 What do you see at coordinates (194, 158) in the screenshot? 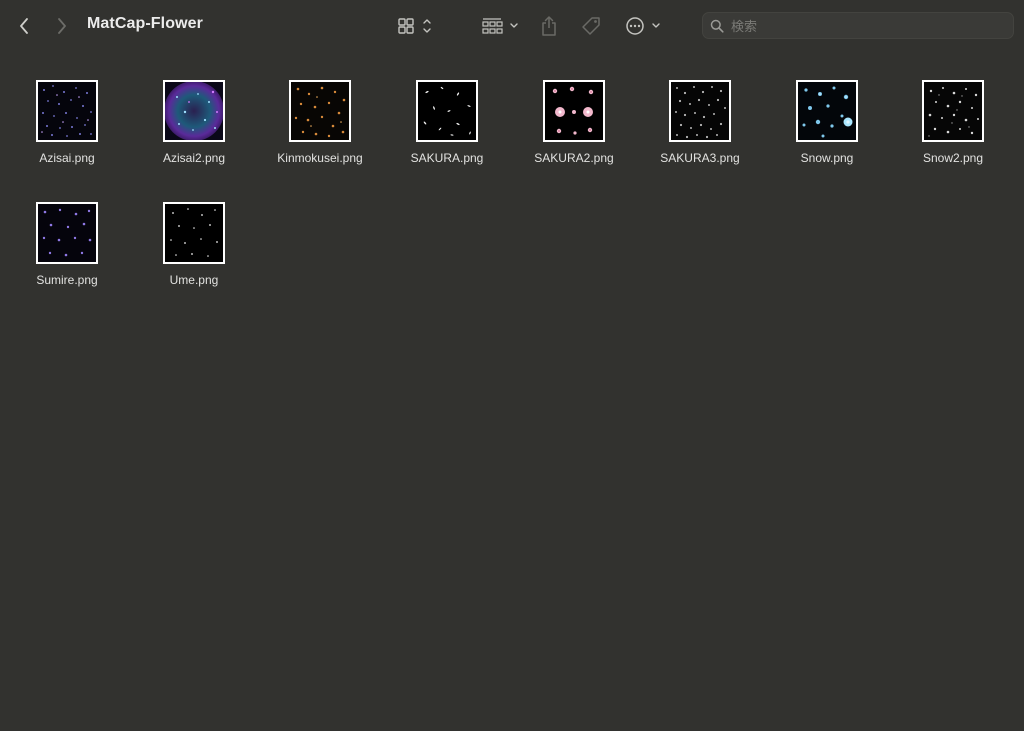
I see `file-name: Azisai2.png` at bounding box center [194, 158].